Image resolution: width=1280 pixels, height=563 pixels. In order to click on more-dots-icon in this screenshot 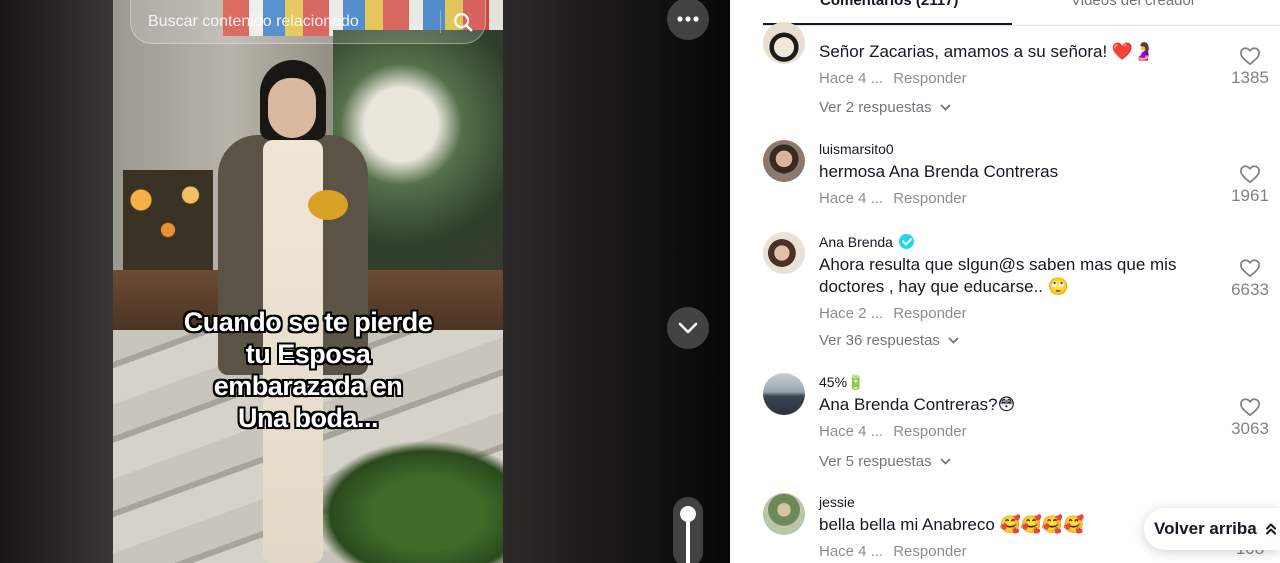, I will do `click(688, 19)`.